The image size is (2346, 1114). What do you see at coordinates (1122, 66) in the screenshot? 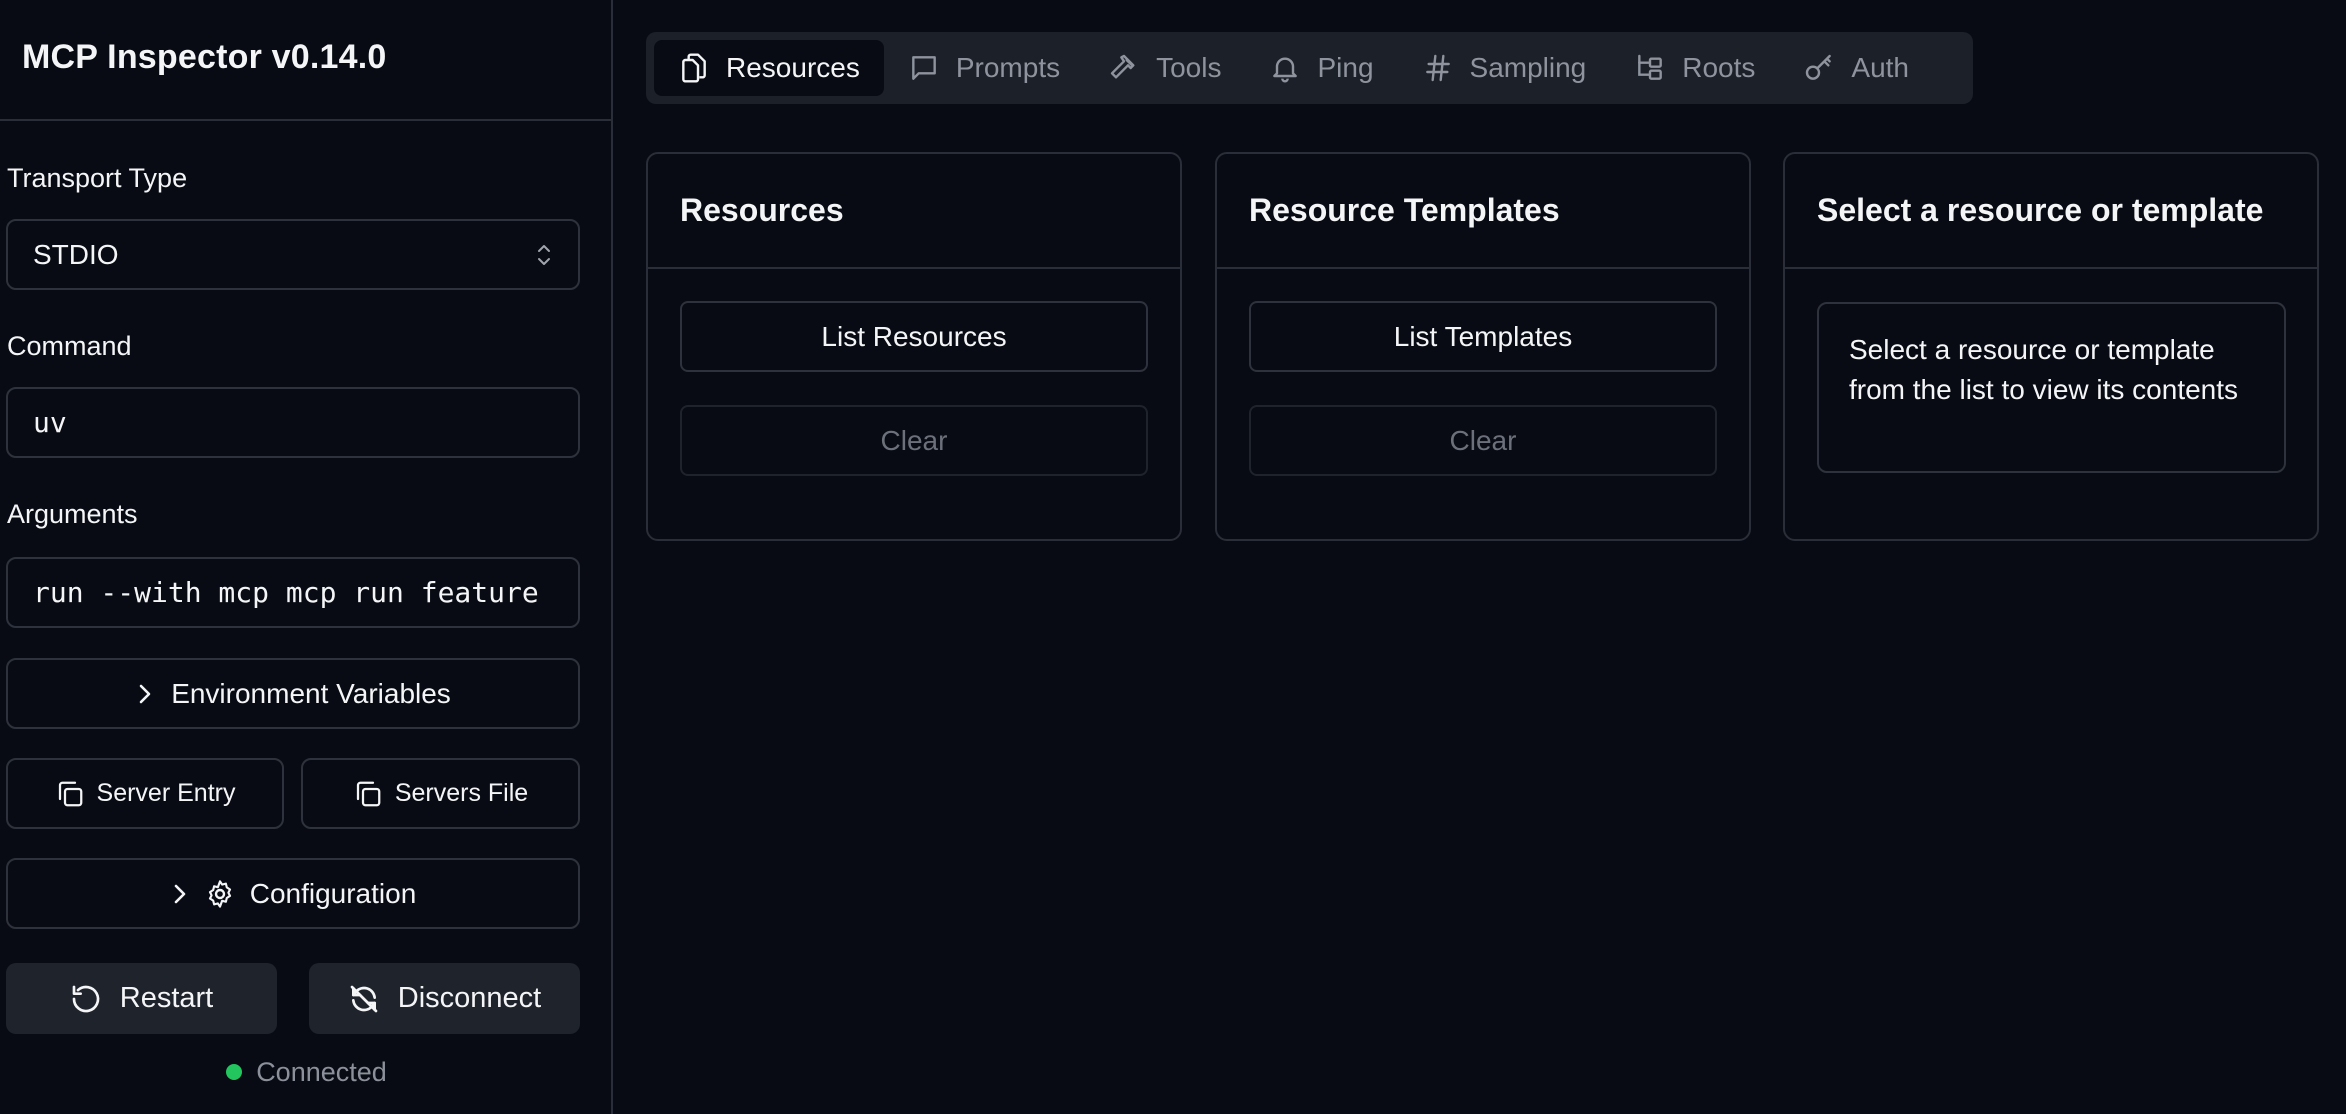
I see `hammer-icon` at bounding box center [1122, 66].